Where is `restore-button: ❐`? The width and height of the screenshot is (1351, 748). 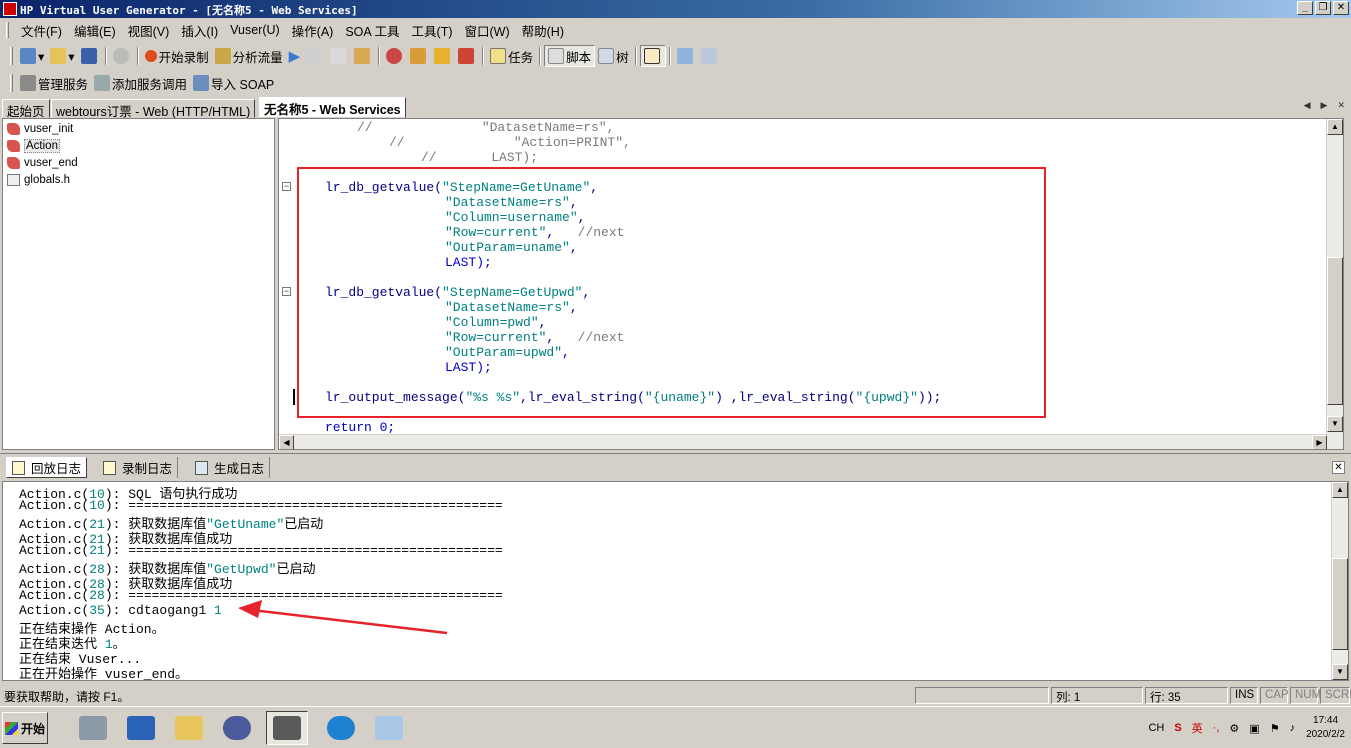 restore-button: ❐ is located at coordinates (1323, 8).